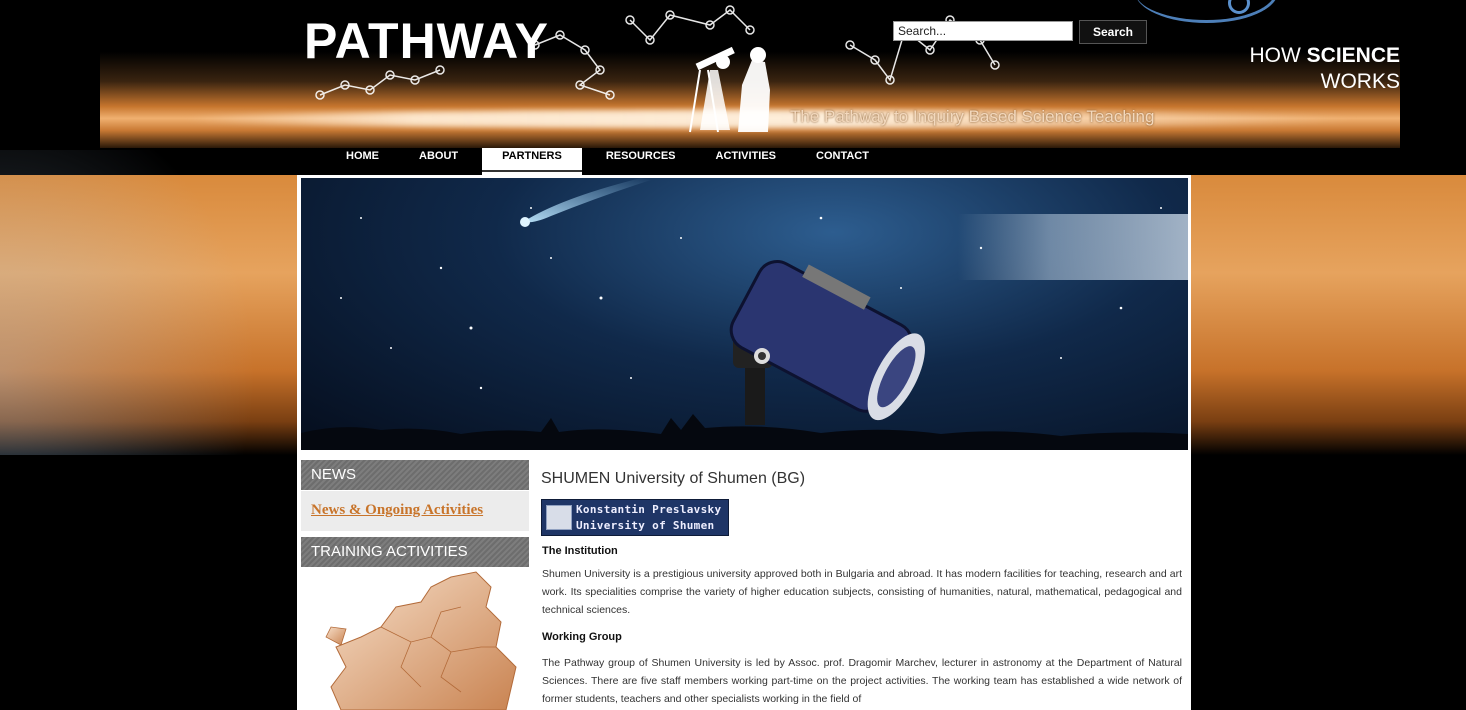  What do you see at coordinates (421, 640) in the screenshot?
I see `europe-map-icon` at bounding box center [421, 640].